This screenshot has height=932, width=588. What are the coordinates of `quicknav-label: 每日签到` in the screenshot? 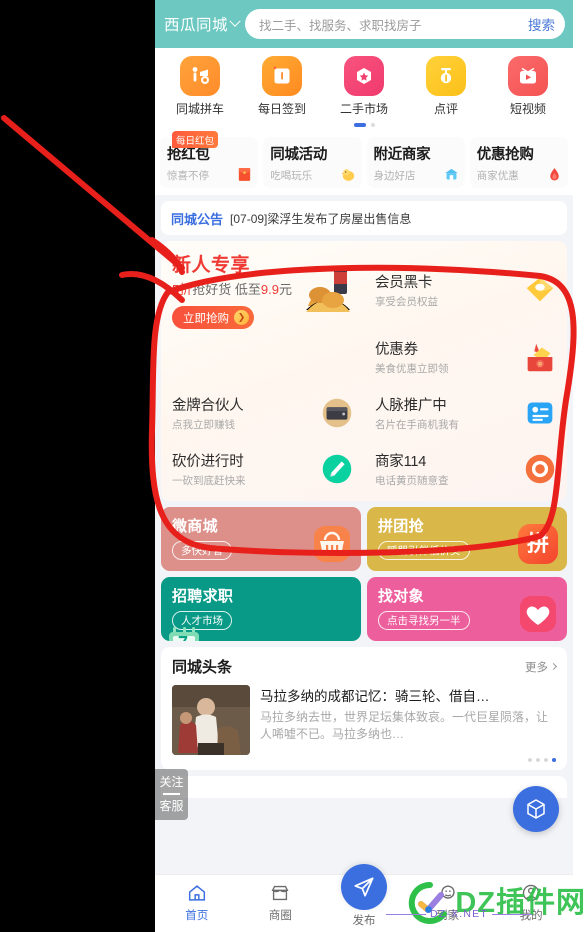 It's located at (281, 109).